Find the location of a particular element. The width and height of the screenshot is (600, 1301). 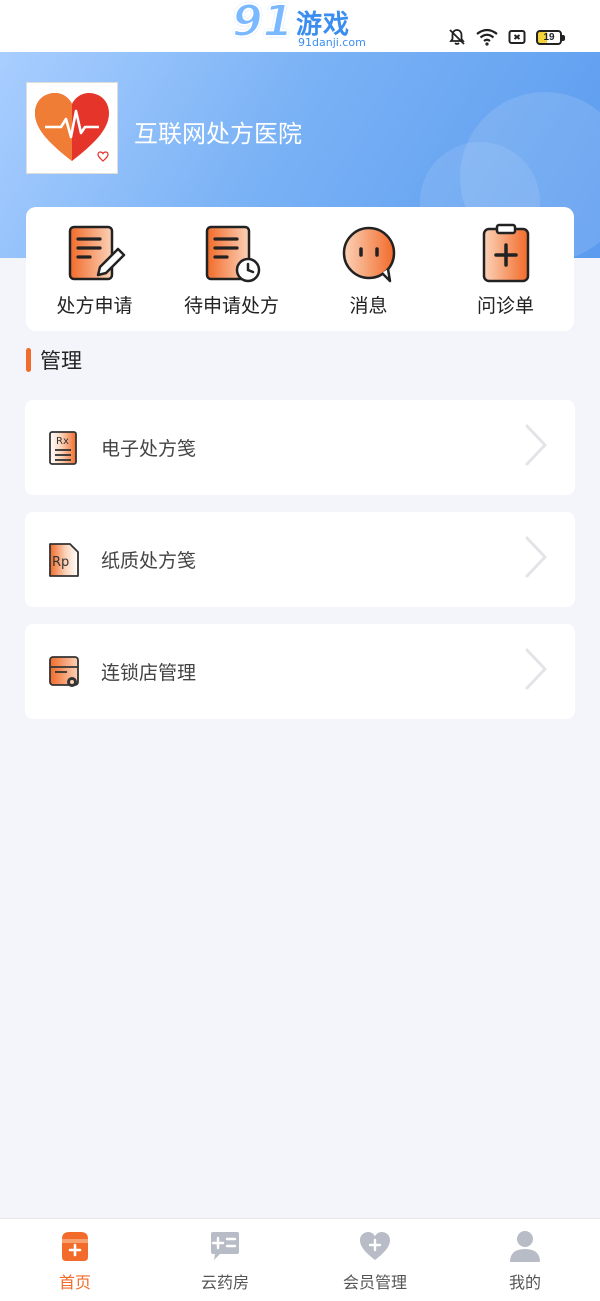

nav-tab-profile: 我的 is located at coordinates (525, 1260).